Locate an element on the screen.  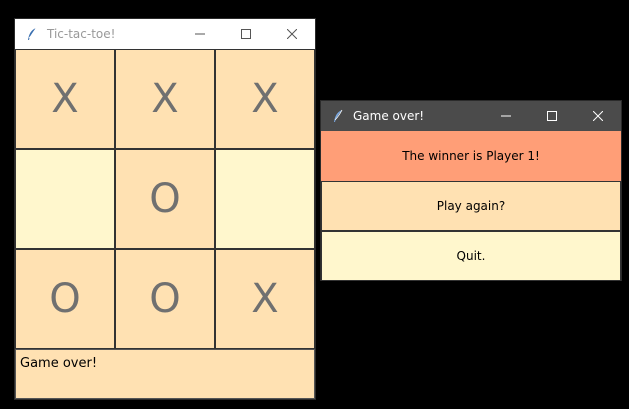
main-window-title: Tic-tac-toe! is located at coordinates (81, 34).